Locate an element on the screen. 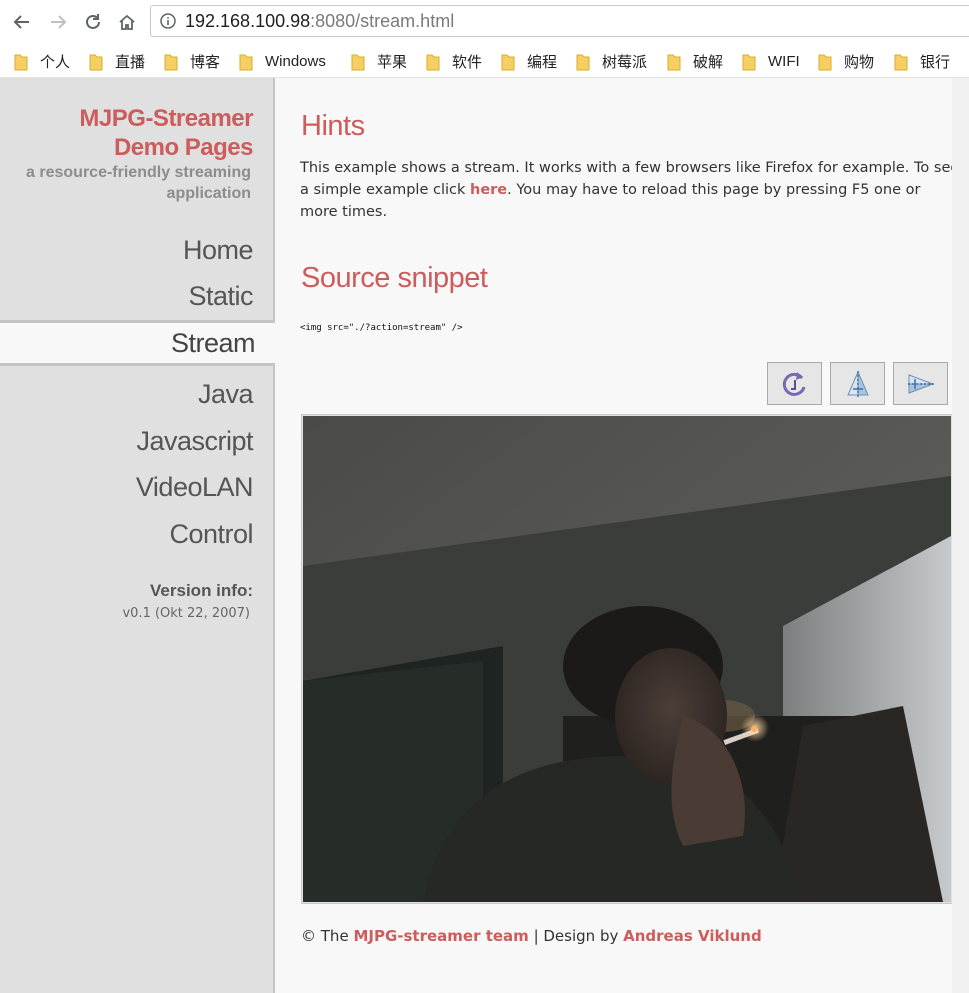 The width and height of the screenshot is (969, 993). bookmark-label: 购物 is located at coordinates (859, 62).